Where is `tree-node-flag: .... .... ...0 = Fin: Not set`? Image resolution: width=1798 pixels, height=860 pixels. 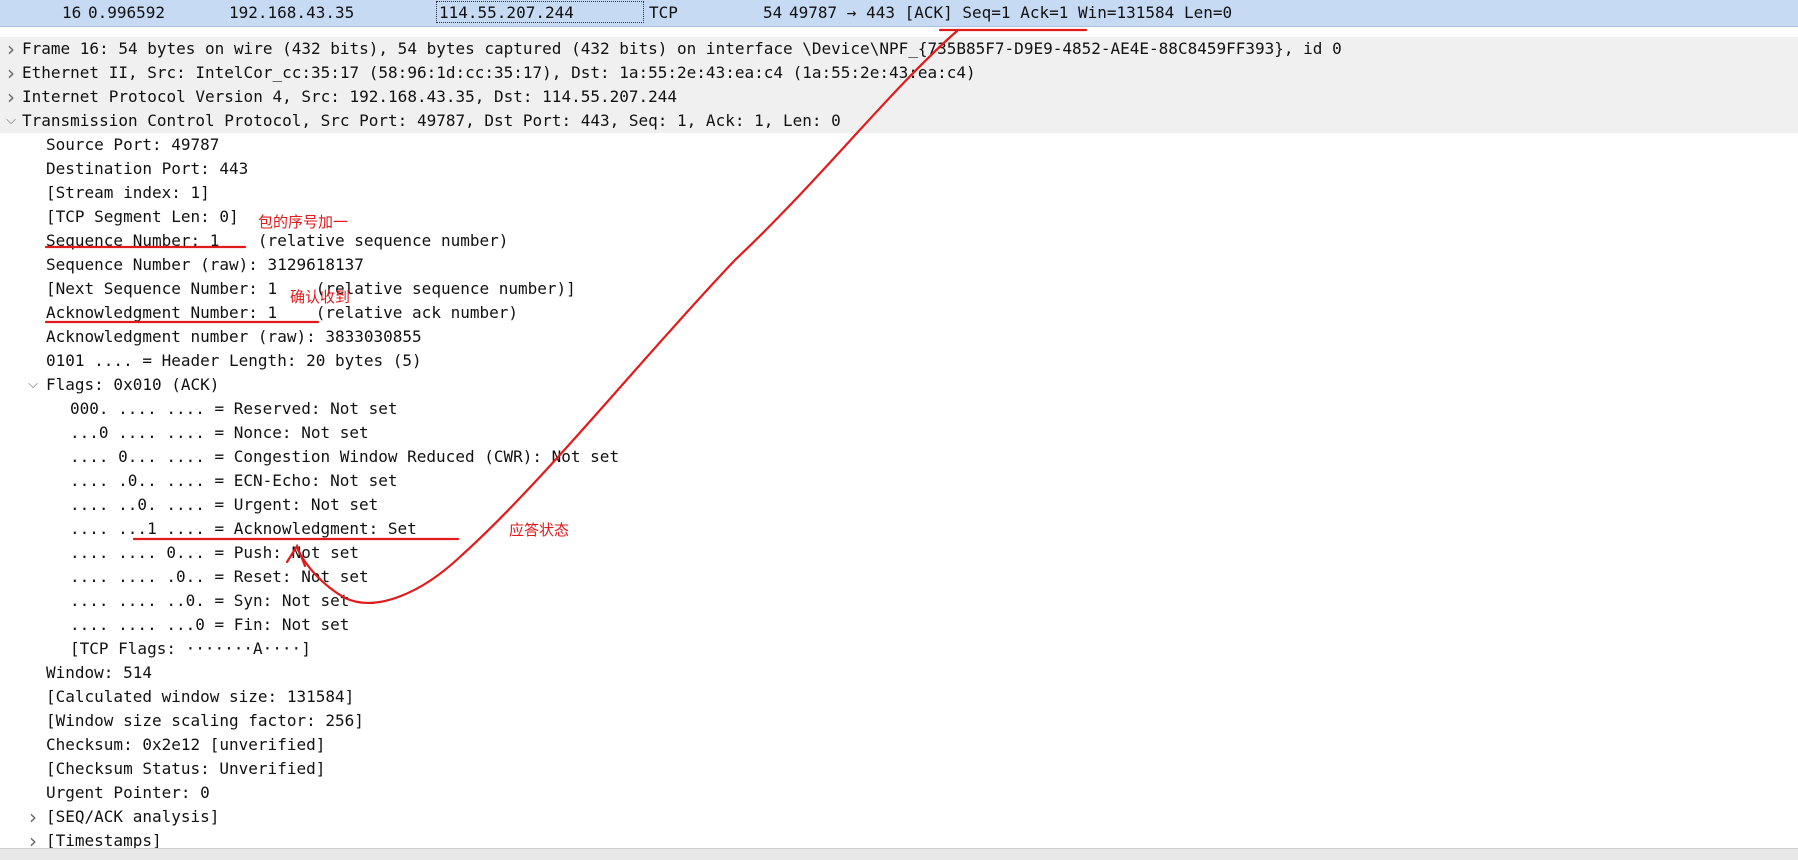
tree-node-flag: .... .... ...0 = Fin: Not set is located at coordinates (899, 625).